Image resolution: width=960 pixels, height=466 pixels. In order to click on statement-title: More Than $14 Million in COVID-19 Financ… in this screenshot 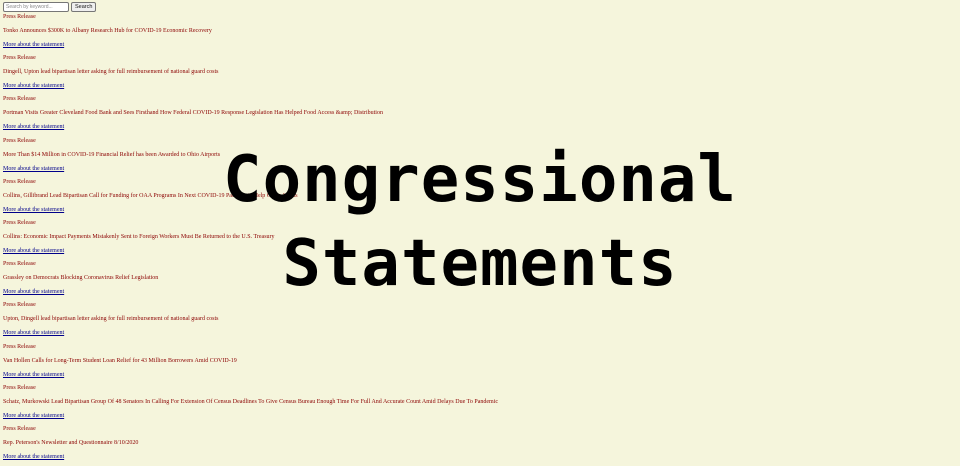, I will do `click(112, 154)`.